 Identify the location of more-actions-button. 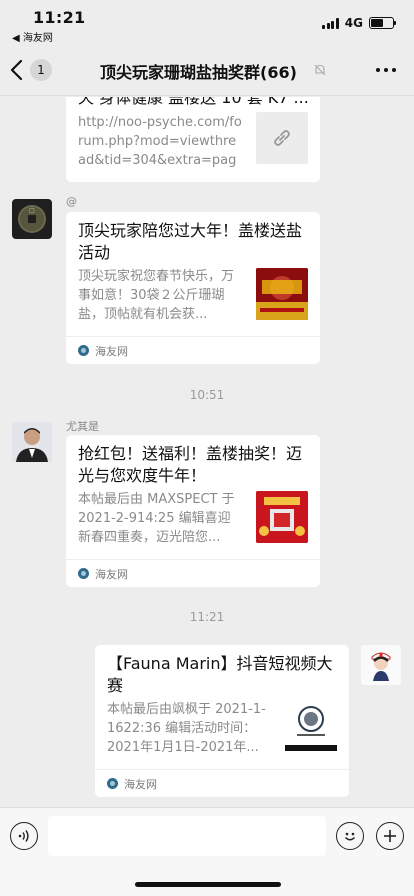
(390, 836).